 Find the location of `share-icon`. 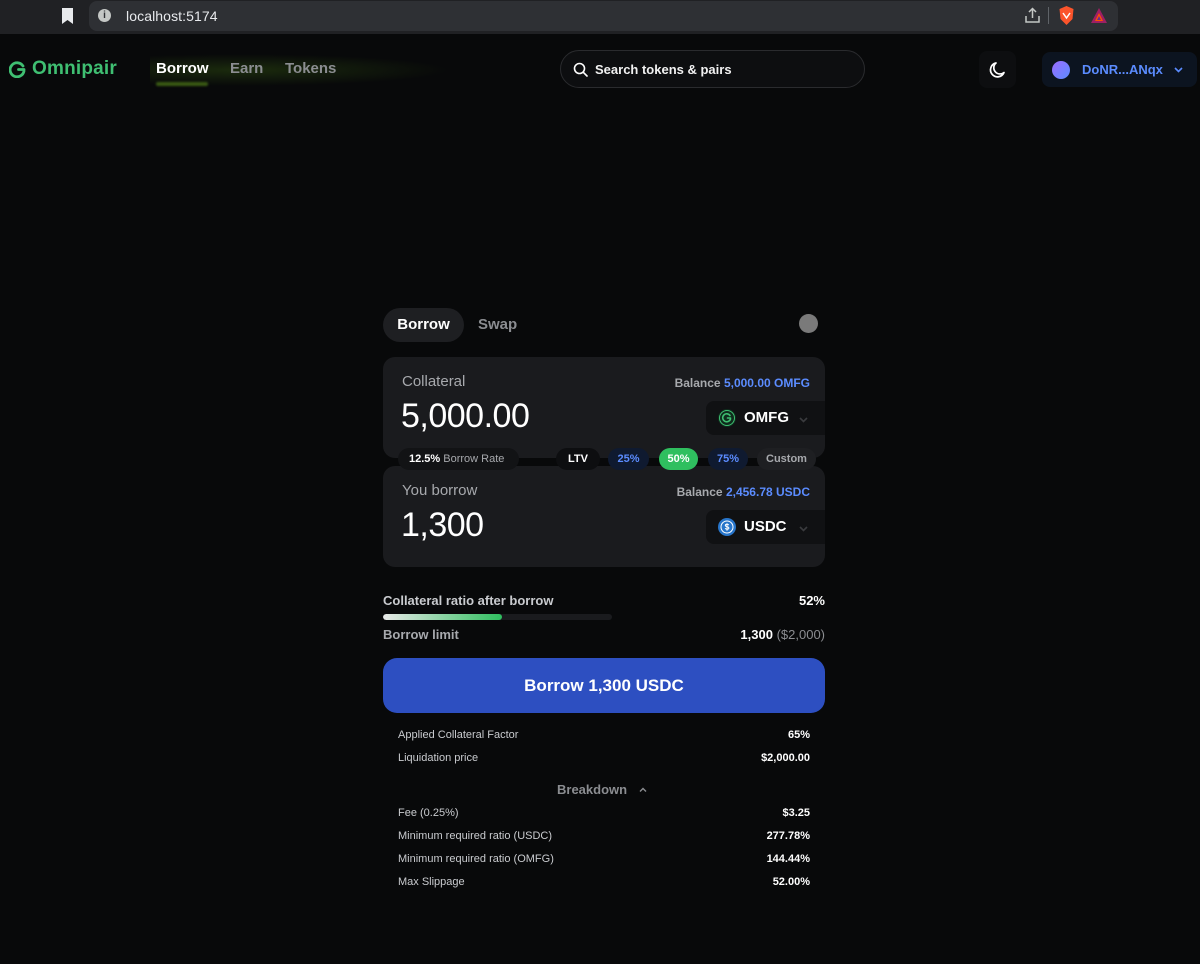

share-icon is located at coordinates (1032, 15).